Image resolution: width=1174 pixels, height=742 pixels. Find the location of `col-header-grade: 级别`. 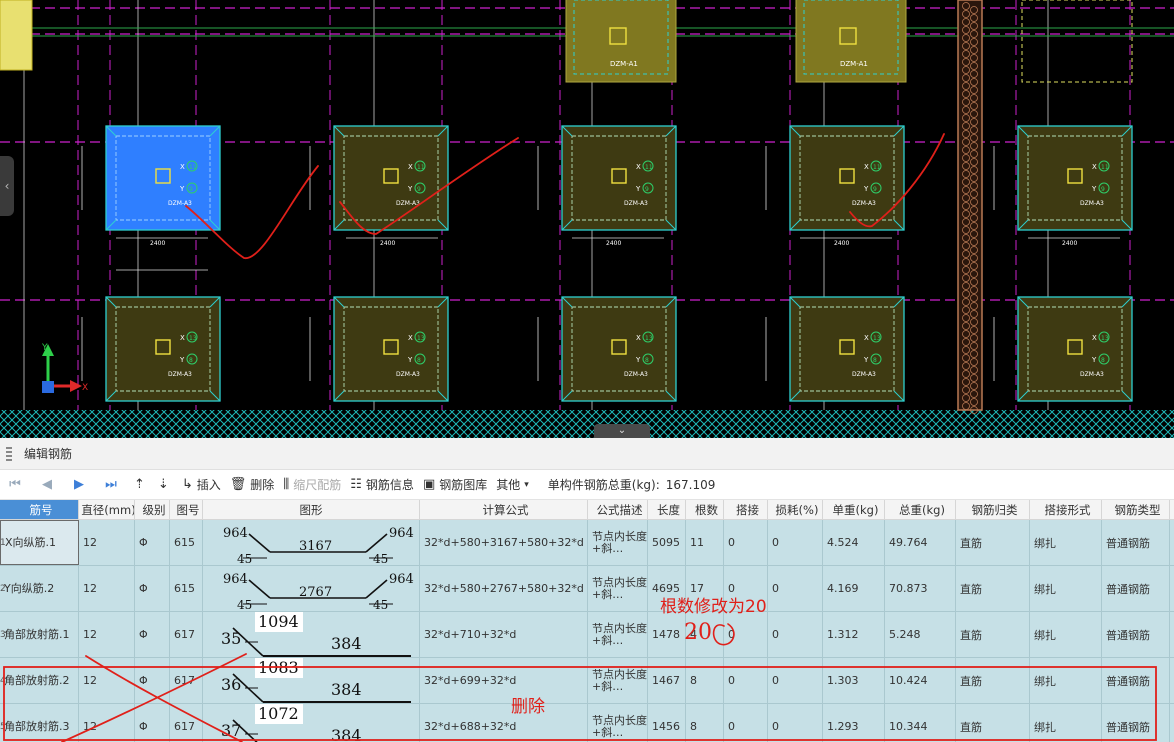

col-header-grade: 级别 is located at coordinates (152, 509).